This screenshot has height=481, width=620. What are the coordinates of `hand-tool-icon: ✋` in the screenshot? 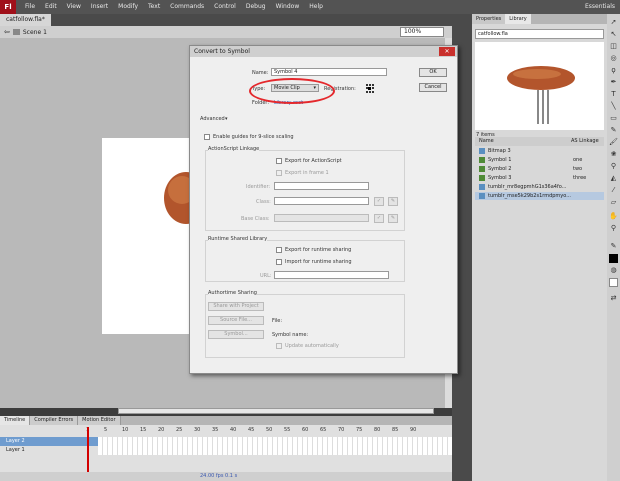 It's located at (613, 216).